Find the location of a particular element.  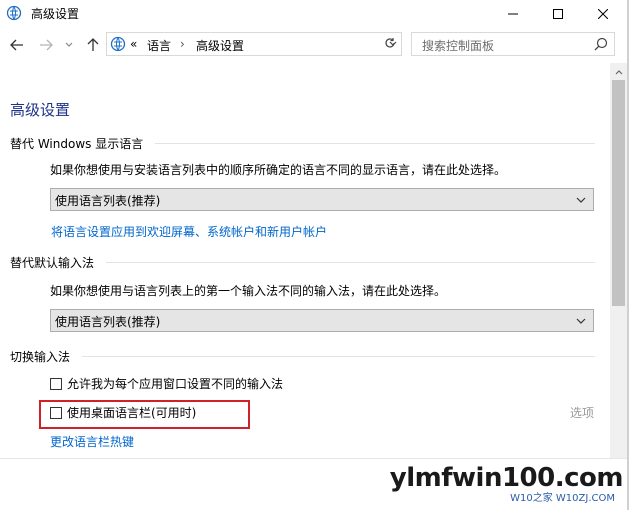

display-language-select-value: 使用语言列表(推荐) is located at coordinates (108, 201).